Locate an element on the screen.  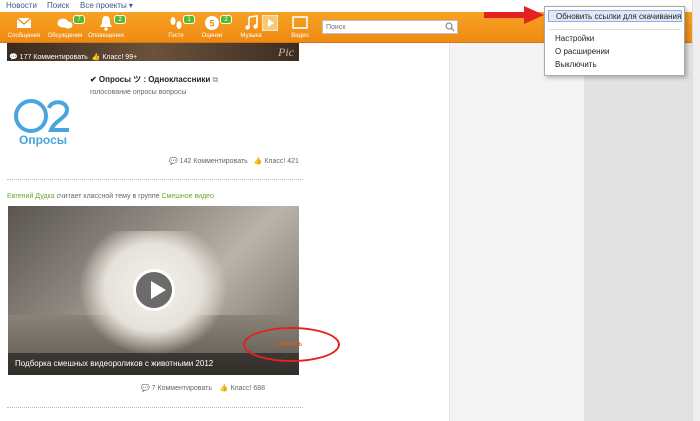
post-meta: 💬 142 Комментировать 👍 Класс! 421 is located at coordinates (234, 161).